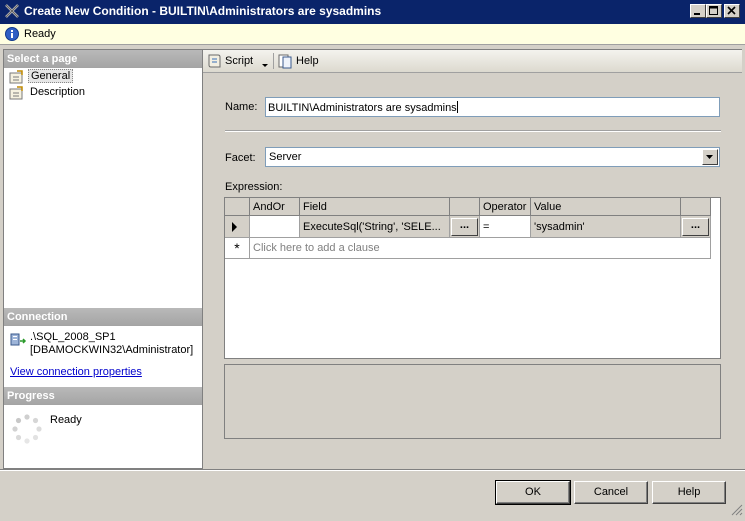  What do you see at coordinates (285, 62) in the screenshot?
I see `help-icon` at bounding box center [285, 62].